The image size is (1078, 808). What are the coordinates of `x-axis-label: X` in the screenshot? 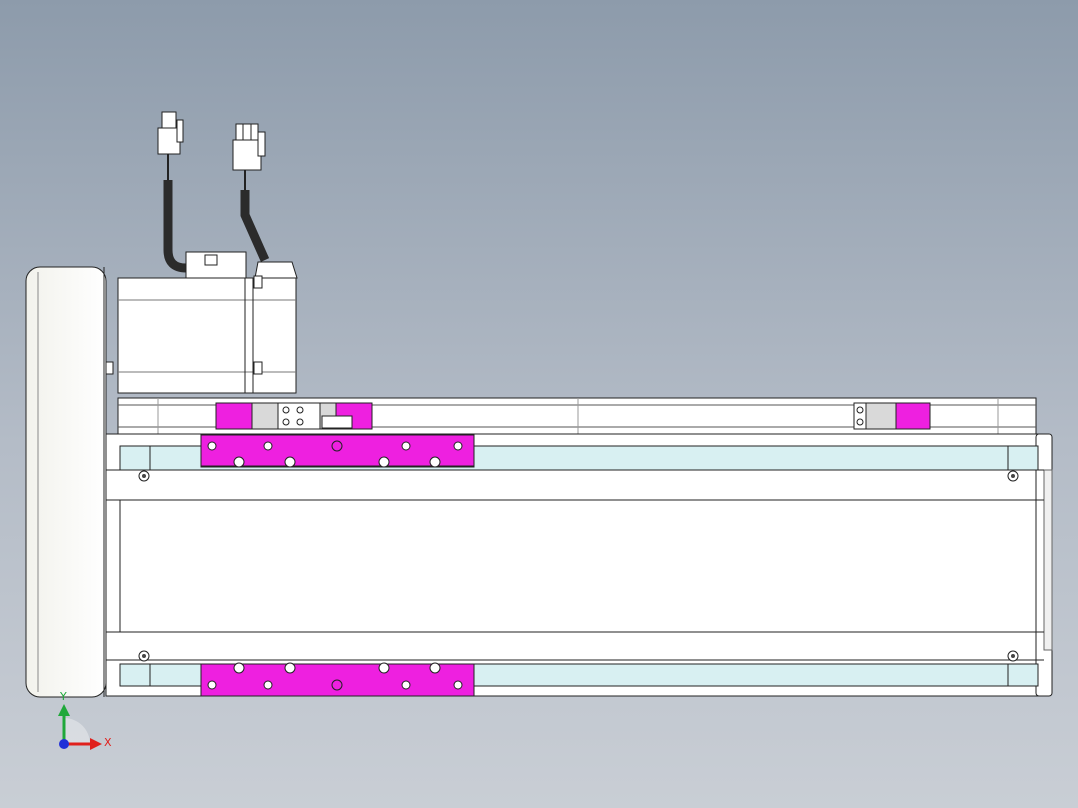 It's located at (108, 742).